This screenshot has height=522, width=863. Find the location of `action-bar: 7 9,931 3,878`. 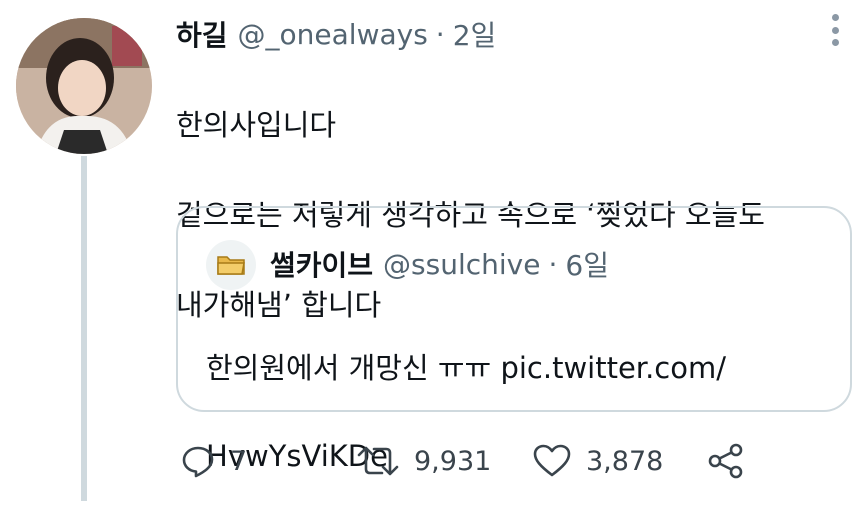

action-bar: 7 9,931 3,878 is located at coordinates (486, 461).